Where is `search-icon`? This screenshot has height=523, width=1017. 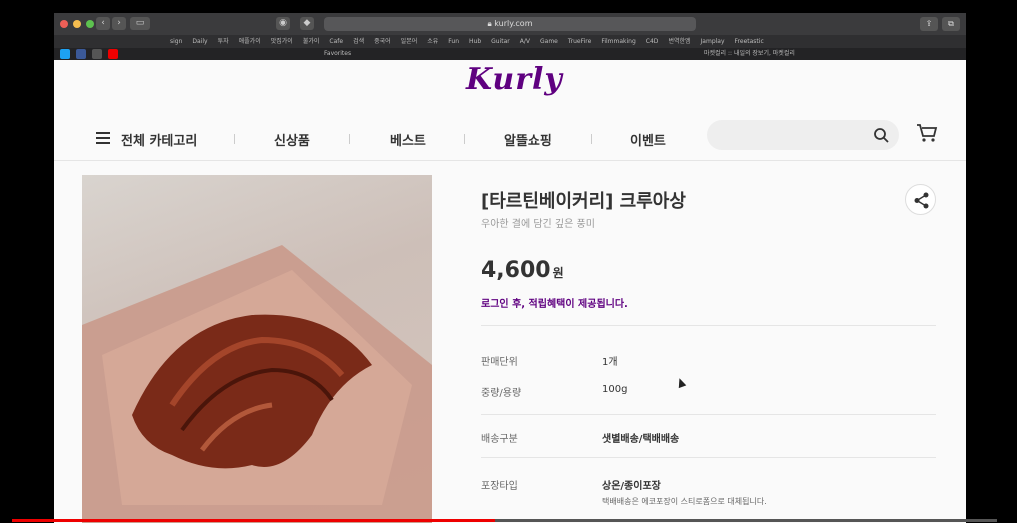
search-icon is located at coordinates (881, 135).